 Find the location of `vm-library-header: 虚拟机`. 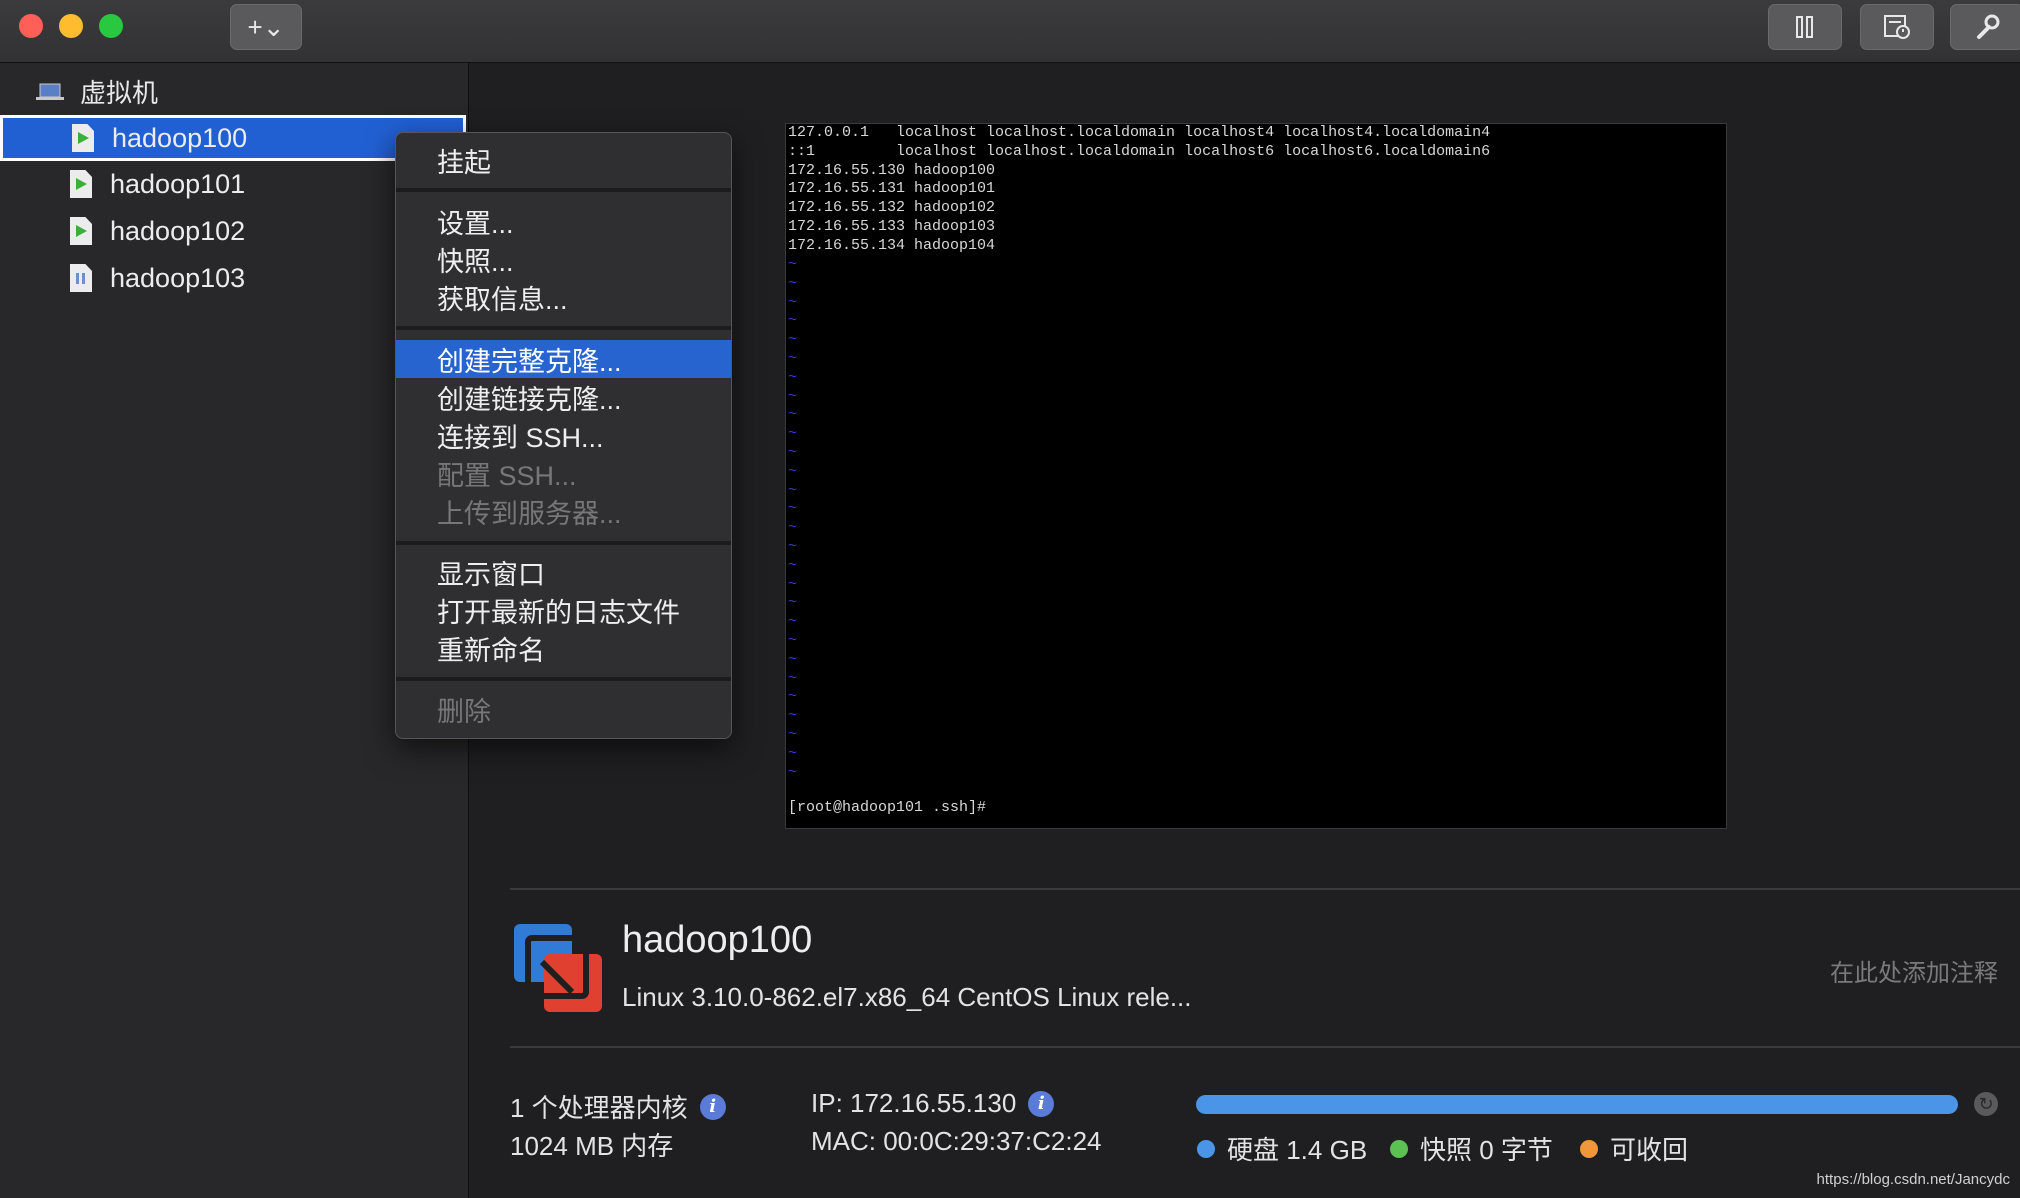

vm-library-header: 虚拟机 is located at coordinates (97, 91).